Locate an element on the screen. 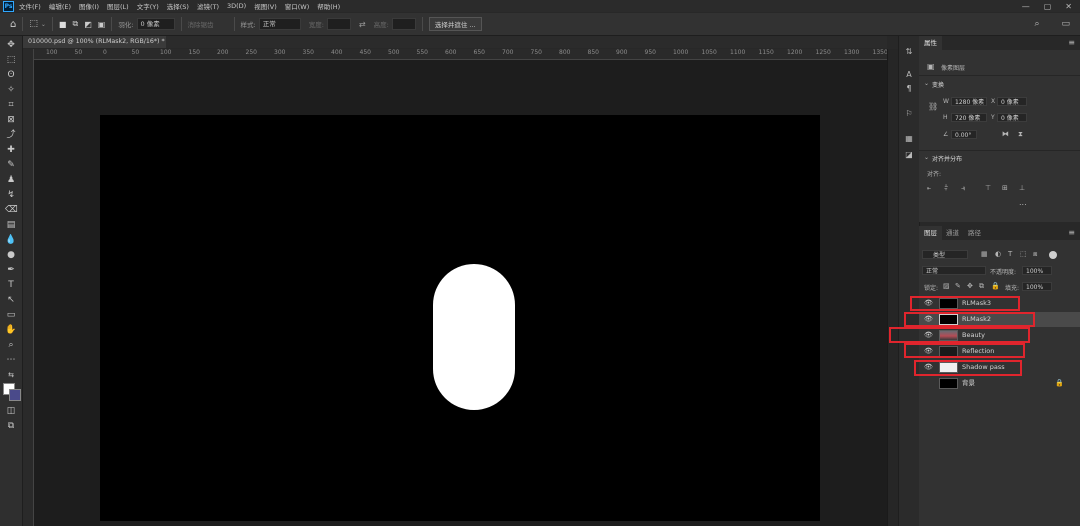 This screenshot has width=1080, height=526. add-selection-icon: ⧉ is located at coordinates (75, 24).